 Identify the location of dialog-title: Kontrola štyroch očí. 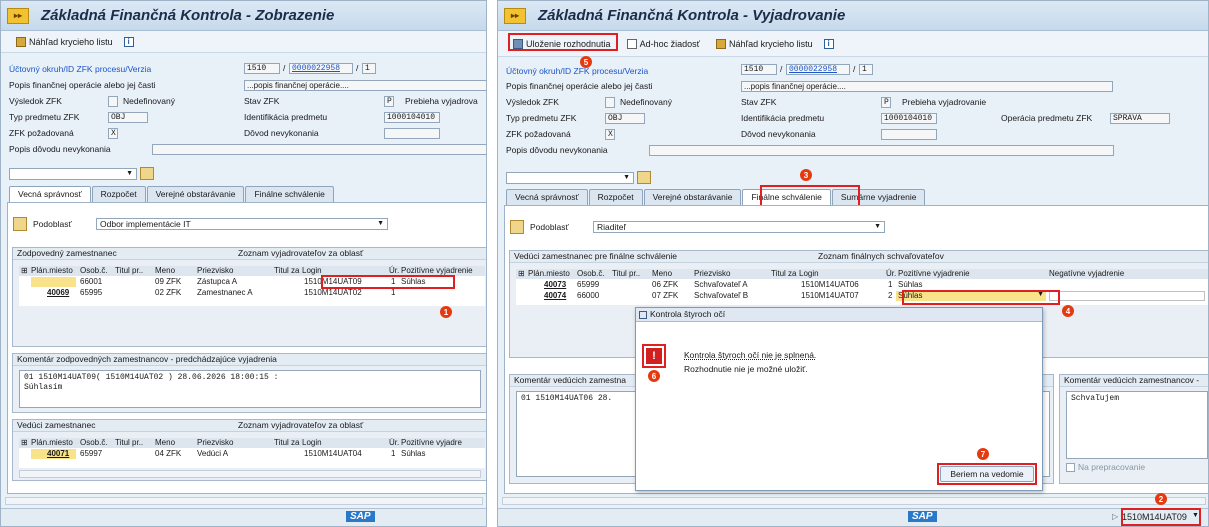
(839, 315).